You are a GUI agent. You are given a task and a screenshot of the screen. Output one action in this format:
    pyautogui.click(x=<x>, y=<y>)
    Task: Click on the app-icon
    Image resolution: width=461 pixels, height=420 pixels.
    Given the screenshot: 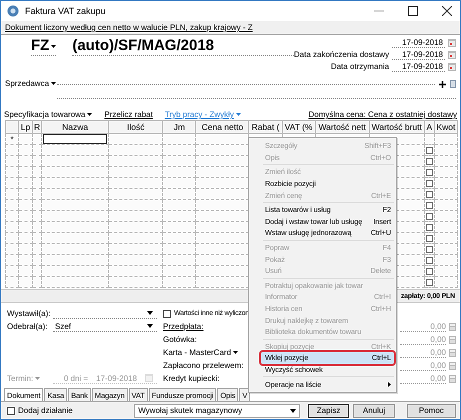 What is the action you would take?
    pyautogui.click(x=13, y=11)
    